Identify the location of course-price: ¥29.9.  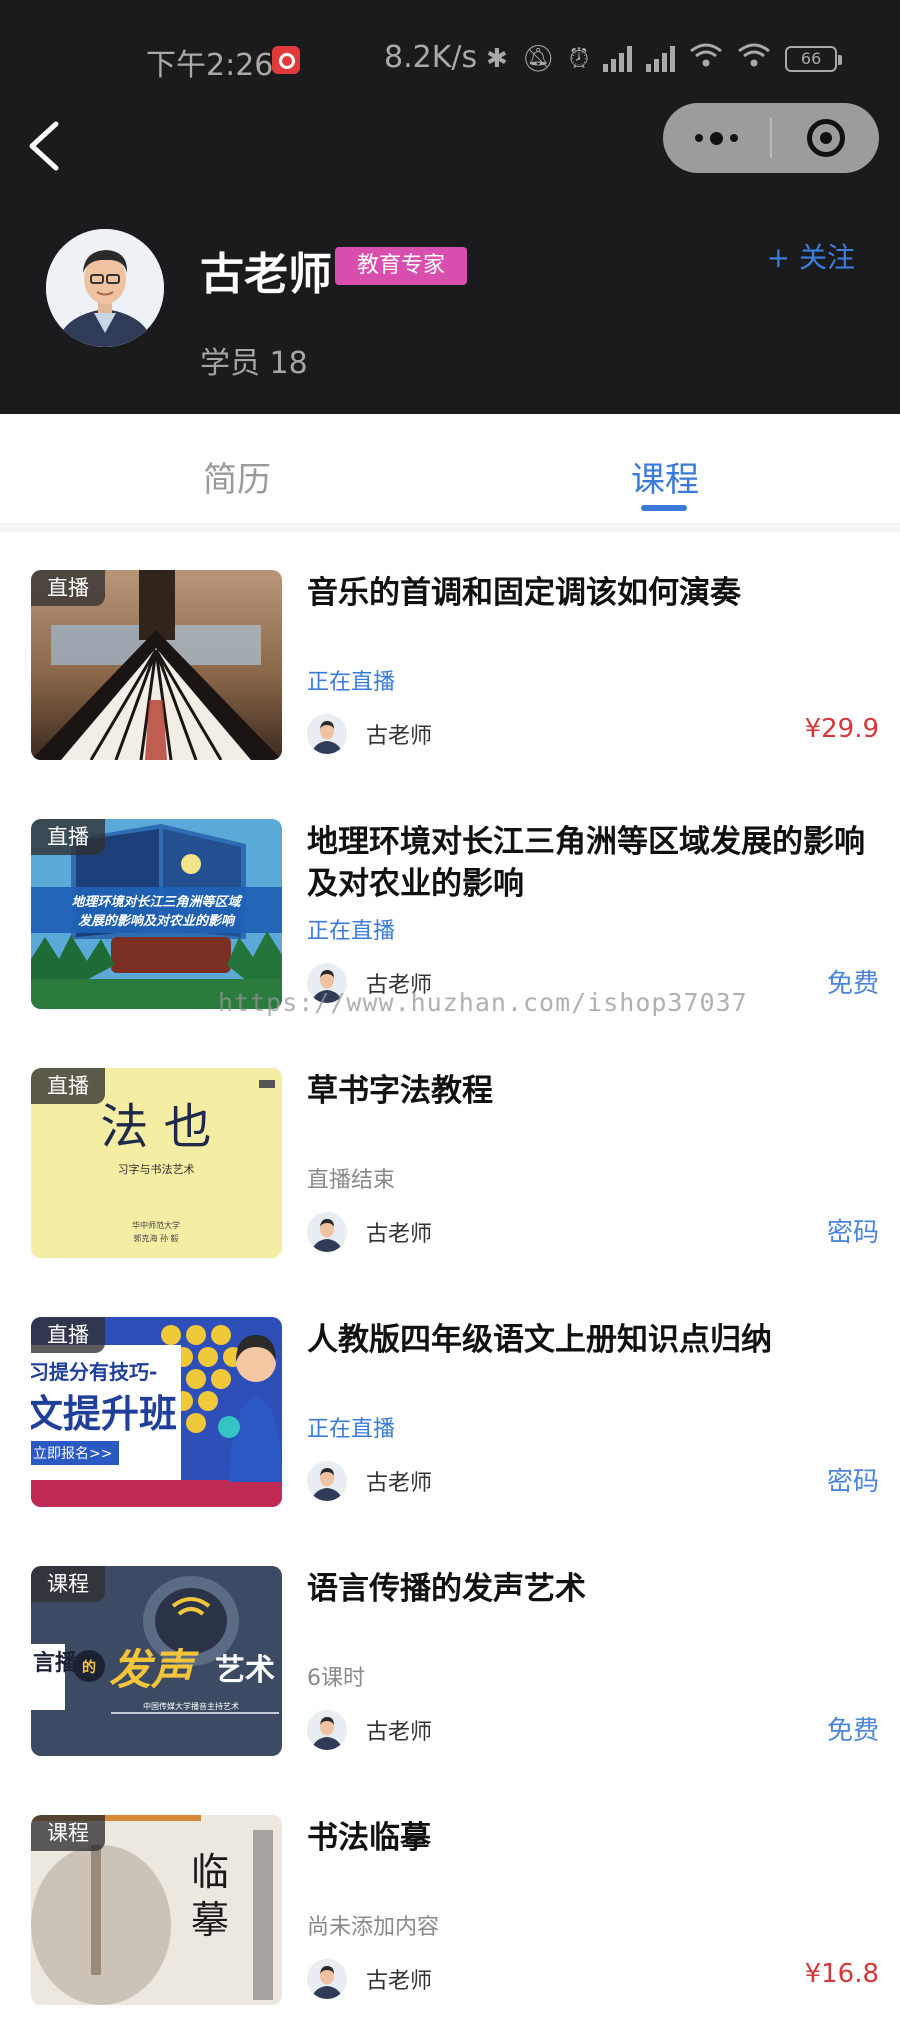
(841, 729).